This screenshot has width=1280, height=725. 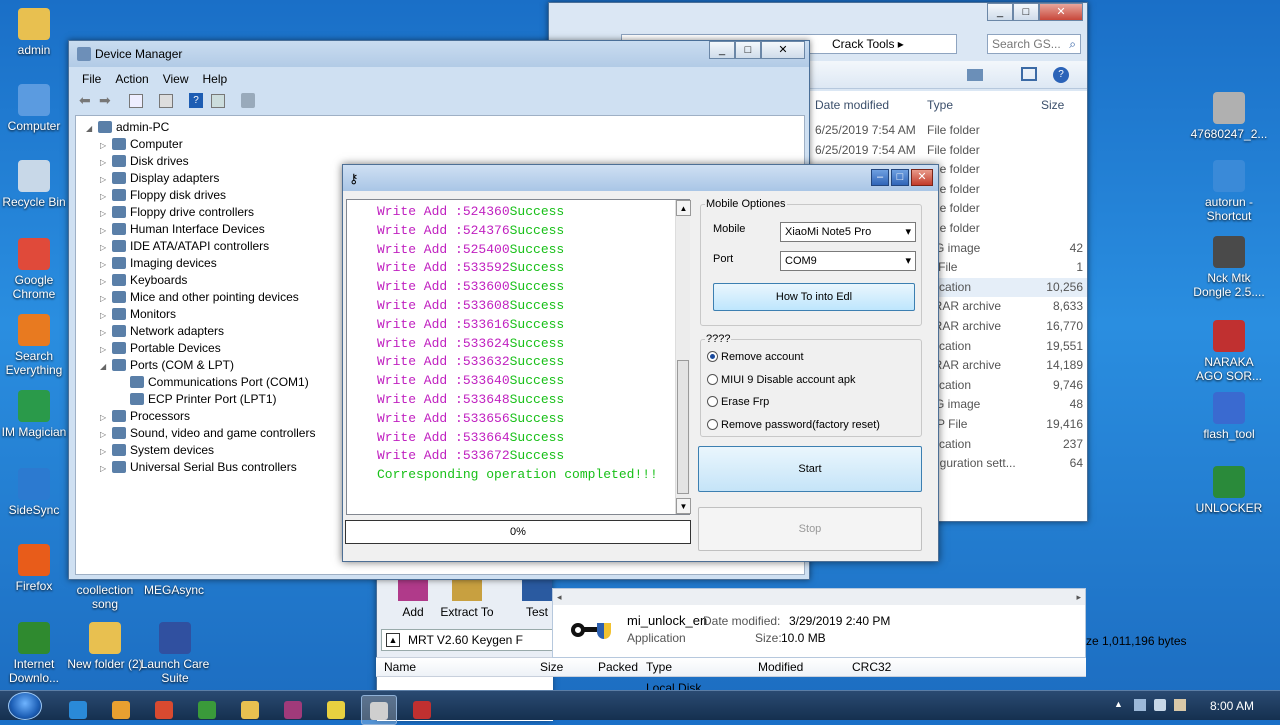 I want to click on device-category: ▷ Disk drives, so click(x=200, y=161).